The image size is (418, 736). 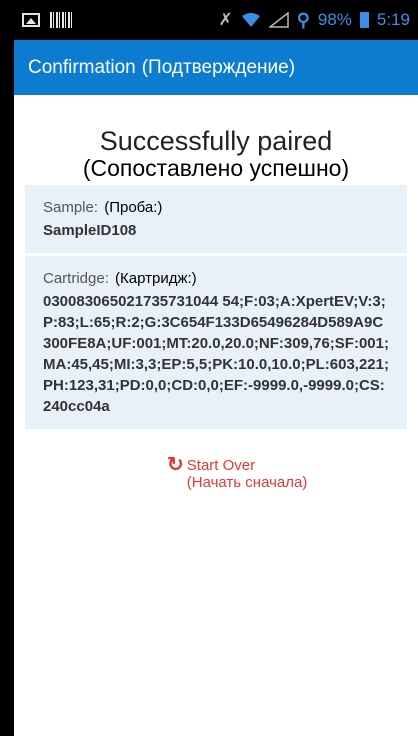 What do you see at coordinates (216, 168) in the screenshot?
I see `success-heading-translation: (Сопоставлено успешно)` at bounding box center [216, 168].